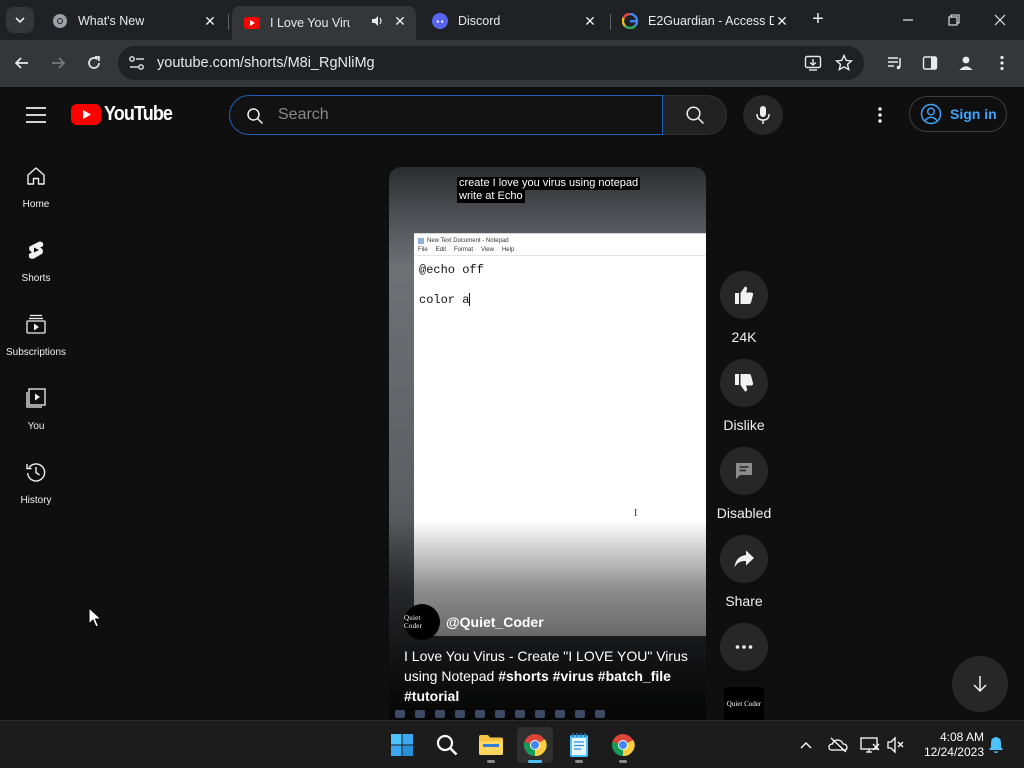 This screenshot has height=768, width=1024. What do you see at coordinates (422, 622) in the screenshot?
I see `channel-avatar: Quiet Coder` at bounding box center [422, 622].